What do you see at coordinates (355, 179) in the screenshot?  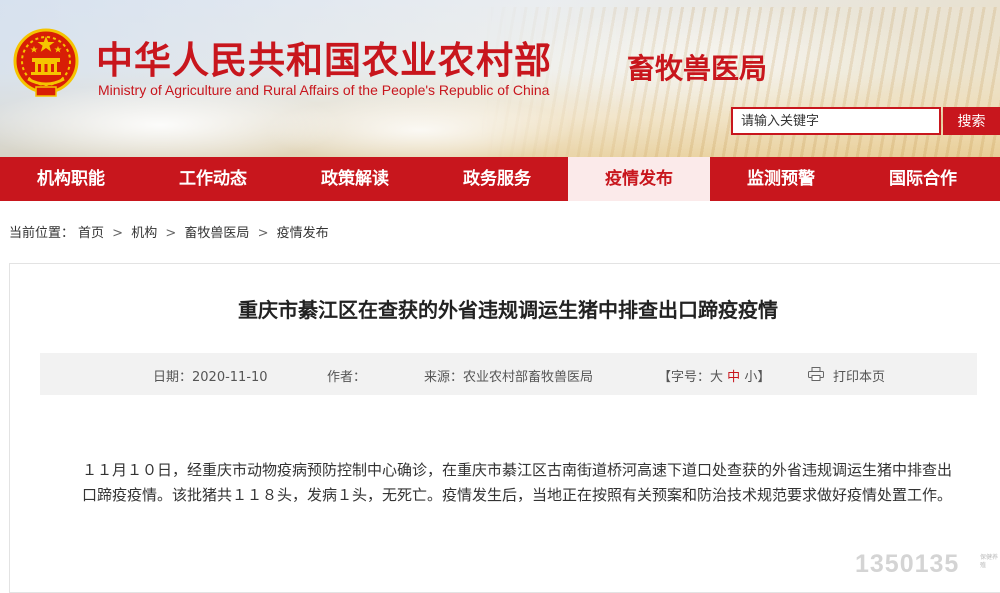 I see `nav-item-policy: 政策解读` at bounding box center [355, 179].